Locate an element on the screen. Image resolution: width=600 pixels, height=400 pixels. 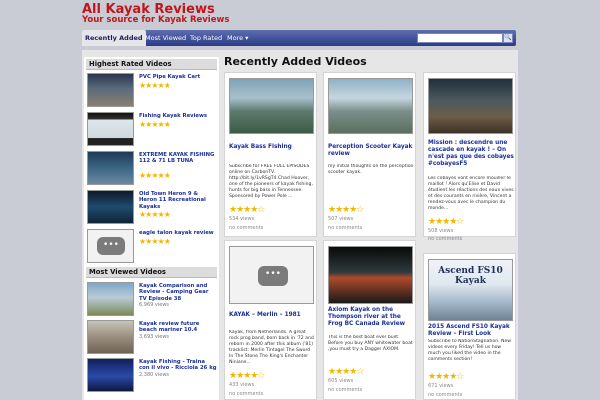
nav-recently-added: Recently Added is located at coordinates (114, 38).